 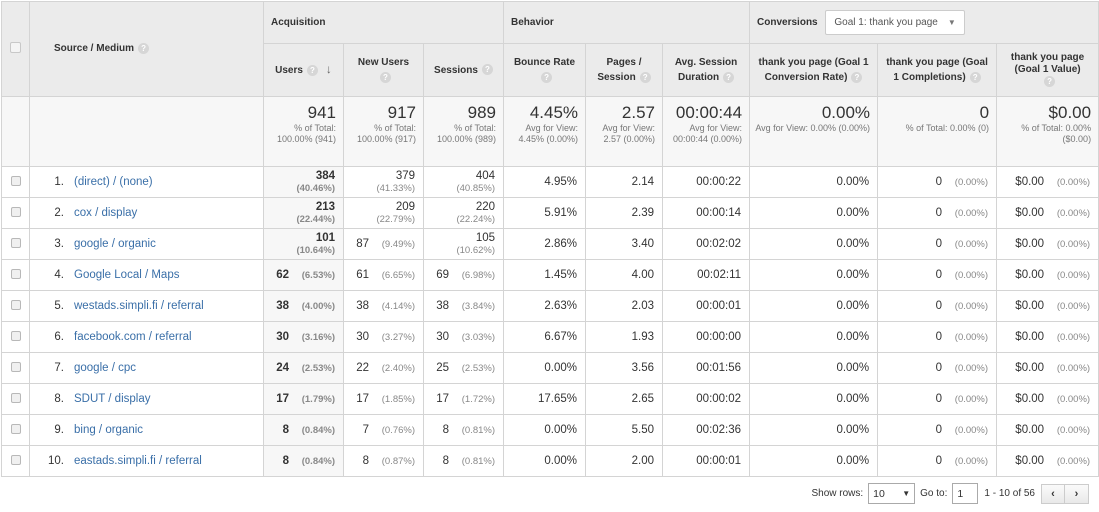 I want to click on sessions-cell: 38 (3.84%), so click(x=463, y=306).